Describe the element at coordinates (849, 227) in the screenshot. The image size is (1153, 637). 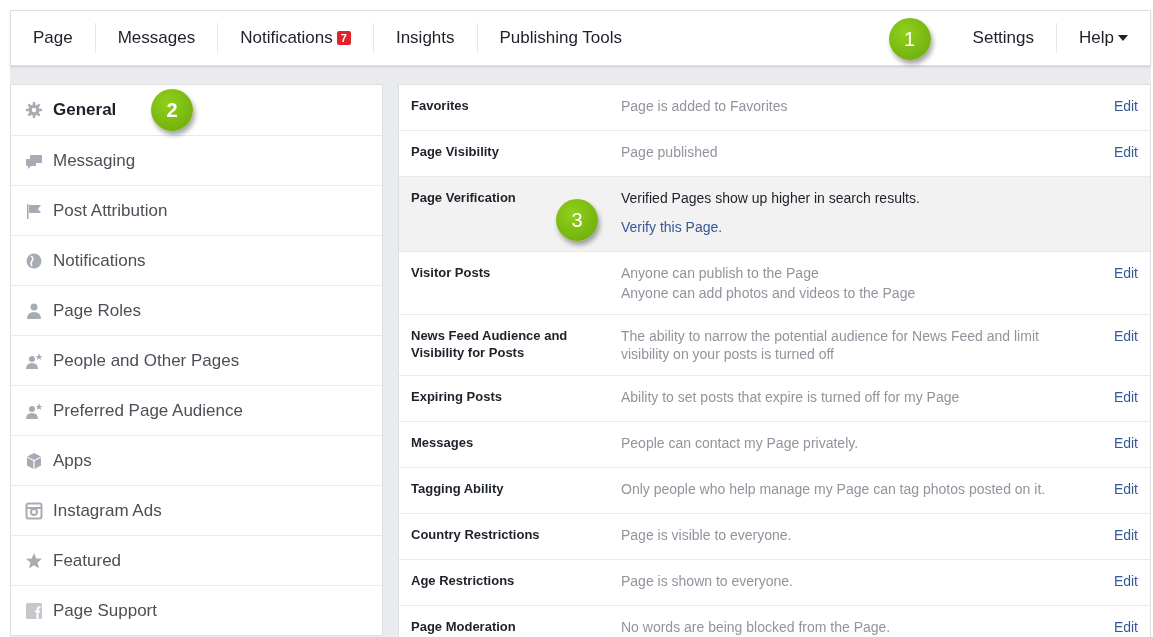
I see `verify-link: Verify this Page.` at that location.